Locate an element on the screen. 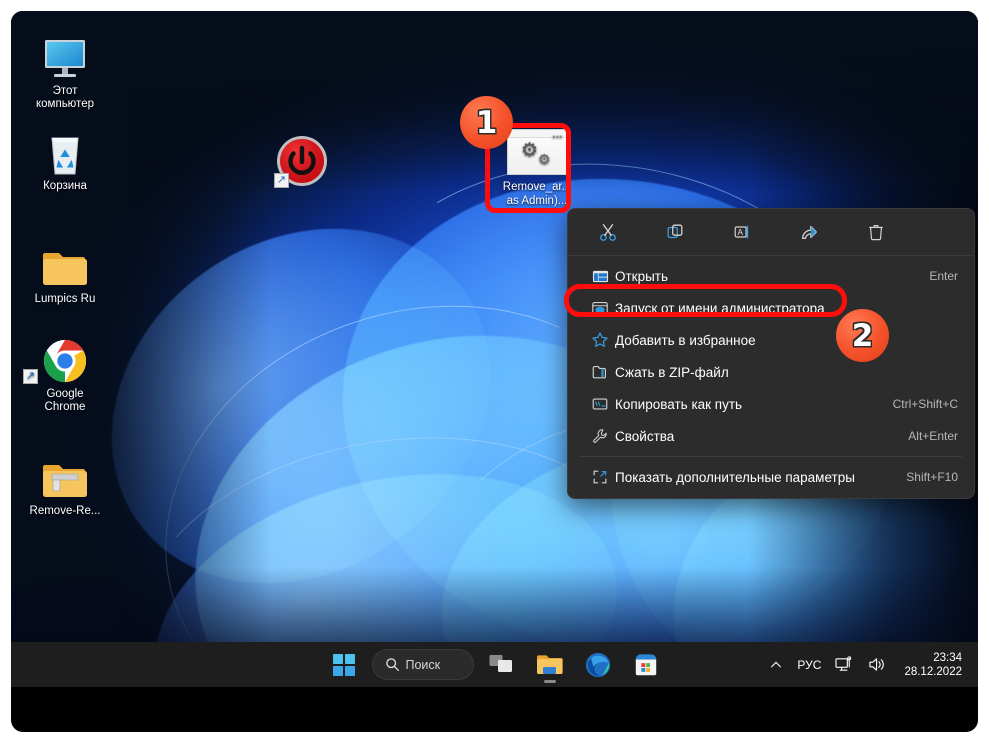 The image size is (989, 743). svg-text: A is located at coordinates (740, 232).